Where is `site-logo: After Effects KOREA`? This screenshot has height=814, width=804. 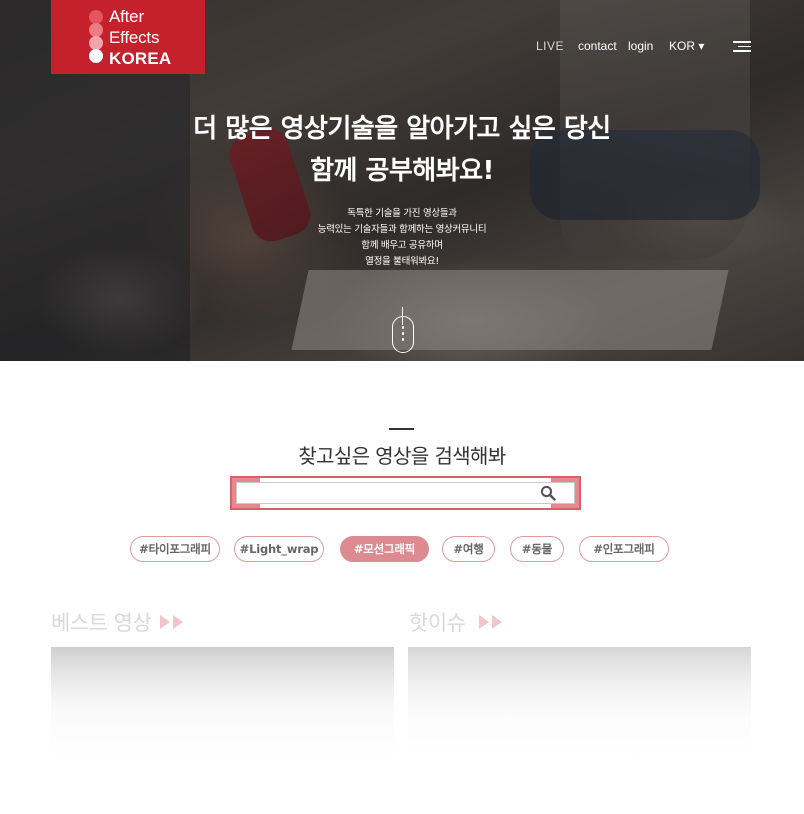
site-logo: After Effects KOREA is located at coordinates (128, 37).